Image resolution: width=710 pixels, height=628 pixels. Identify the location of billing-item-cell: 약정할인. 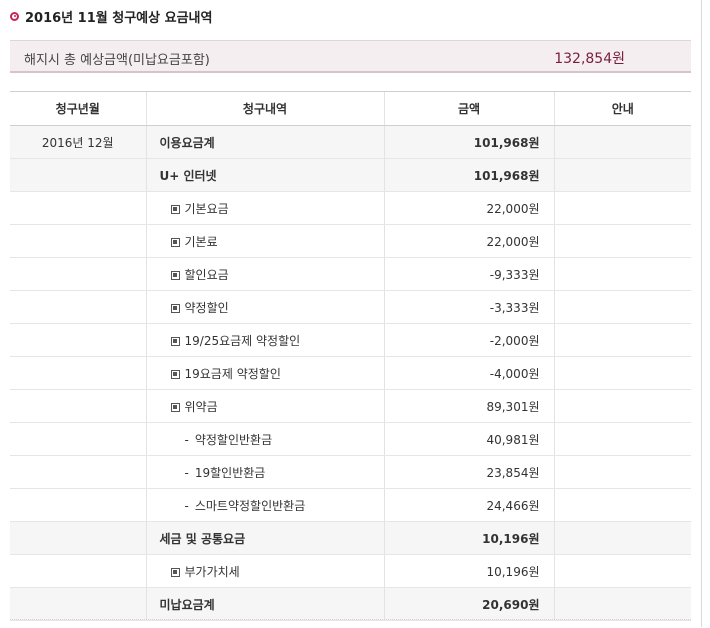
(264, 307).